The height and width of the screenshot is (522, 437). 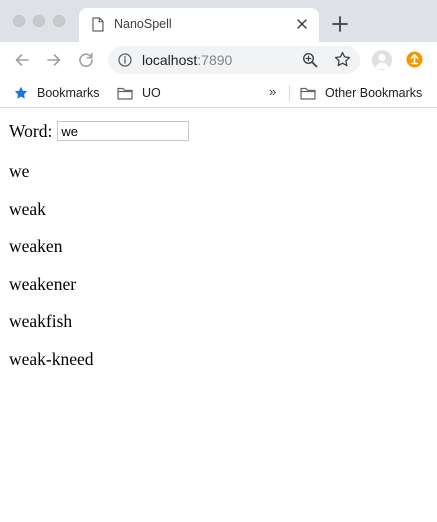 What do you see at coordinates (272, 91) in the screenshot?
I see `bookmarks-overflow-chevron: »` at bounding box center [272, 91].